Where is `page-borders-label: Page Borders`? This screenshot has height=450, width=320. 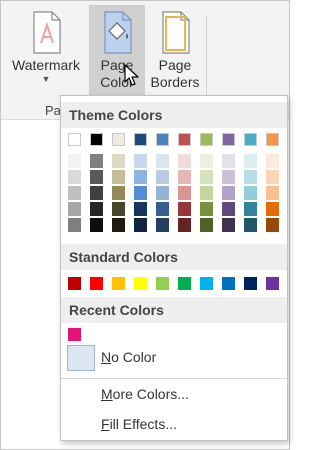
page-borders-label: Page Borders is located at coordinates (174, 74).